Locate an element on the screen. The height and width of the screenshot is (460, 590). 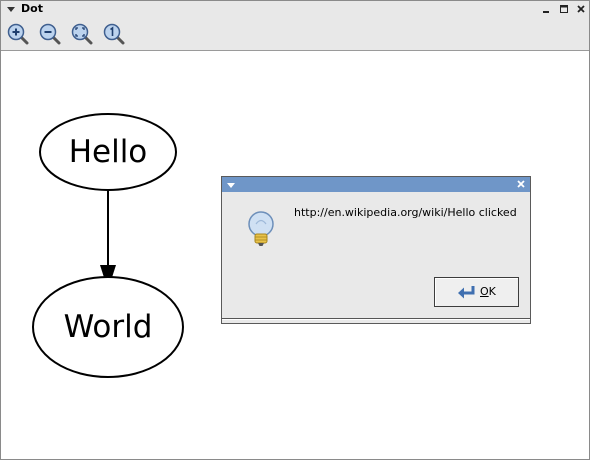
graph-node-world: World is located at coordinates (108, 327).